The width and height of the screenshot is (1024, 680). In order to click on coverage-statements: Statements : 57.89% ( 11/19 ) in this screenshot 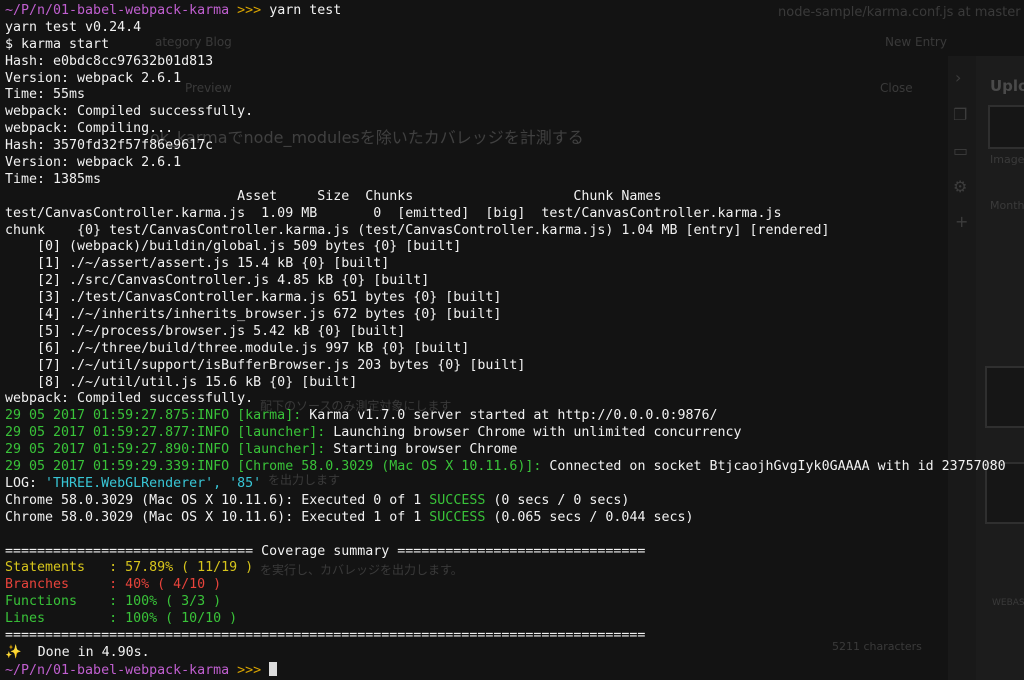, I will do `click(129, 568)`.